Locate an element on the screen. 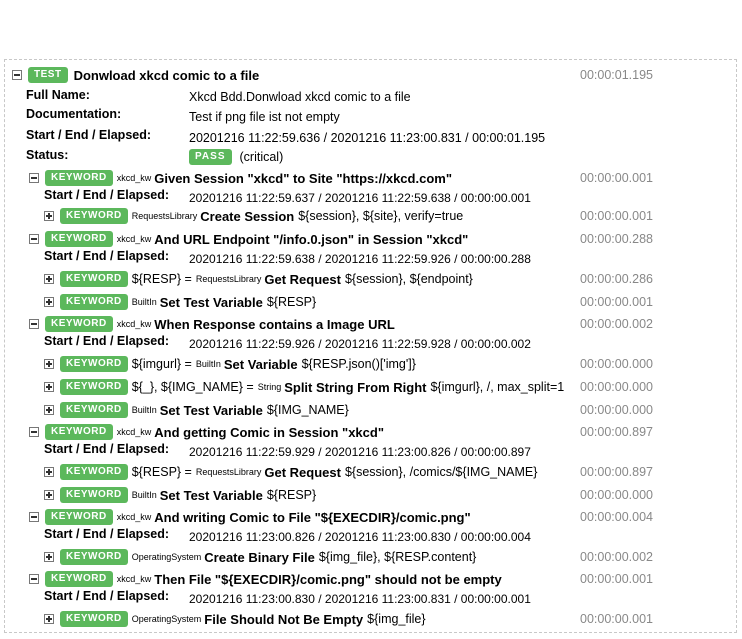 Image resolution: width=742 pixels, height=639 pixels. keyword-elapsed: 00:00:00.002 is located at coordinates (616, 324).